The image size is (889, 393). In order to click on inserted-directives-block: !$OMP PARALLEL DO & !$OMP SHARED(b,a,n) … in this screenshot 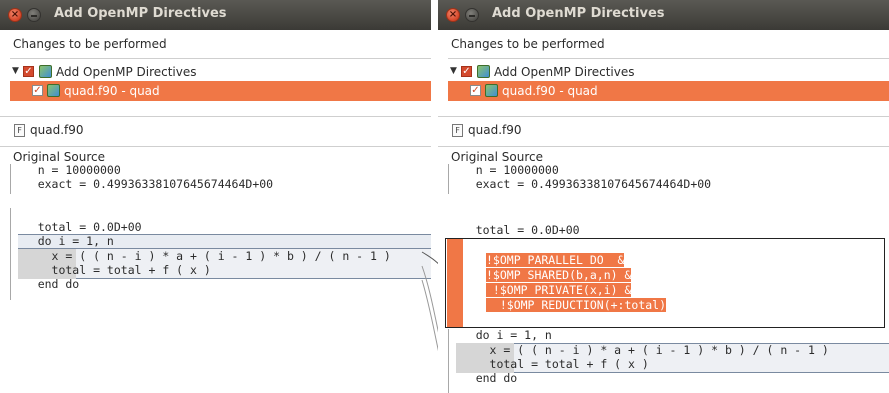, I will do `click(665, 283)`.